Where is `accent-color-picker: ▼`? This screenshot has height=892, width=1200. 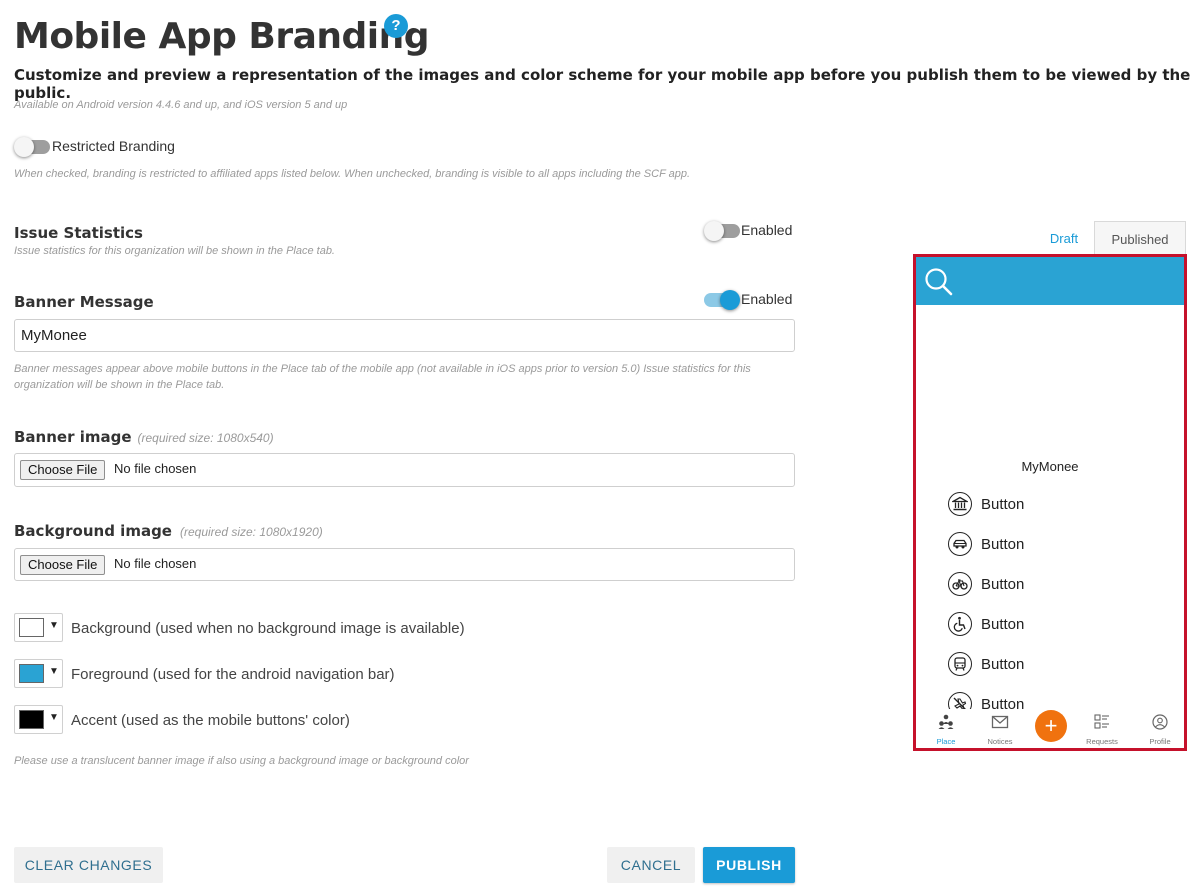
accent-color-picker: ▼ is located at coordinates (38, 719).